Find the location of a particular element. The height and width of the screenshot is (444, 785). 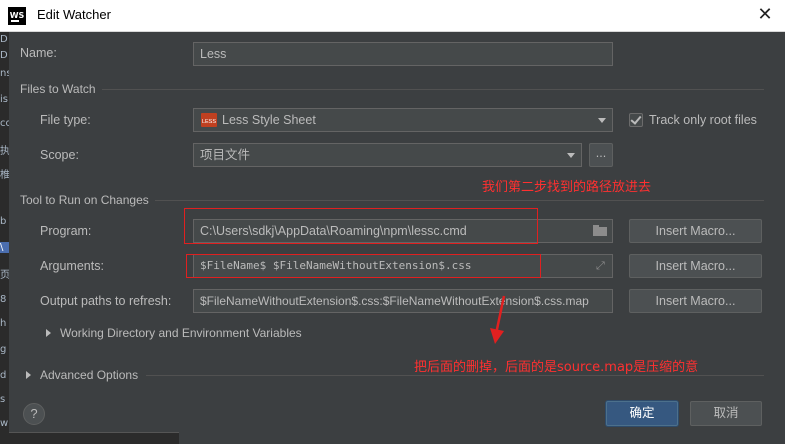

close-icon: ✕ is located at coordinates (765, 15).